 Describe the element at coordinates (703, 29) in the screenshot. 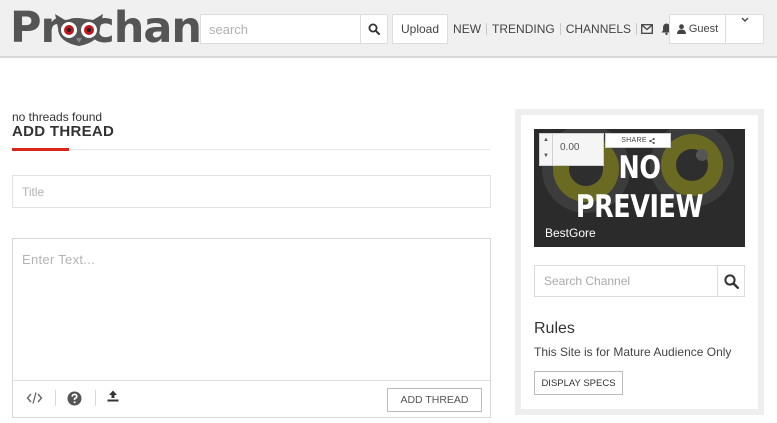

I see `user-name: Guest` at that location.